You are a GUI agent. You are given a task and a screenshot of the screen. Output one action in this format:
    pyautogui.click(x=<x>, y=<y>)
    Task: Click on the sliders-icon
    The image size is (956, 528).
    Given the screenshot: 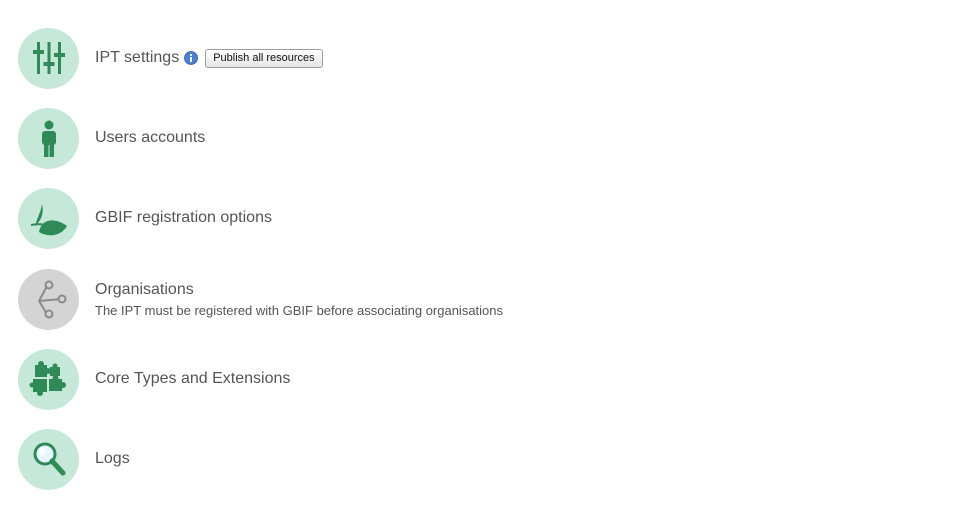 What is the action you would take?
    pyautogui.click(x=48, y=58)
    